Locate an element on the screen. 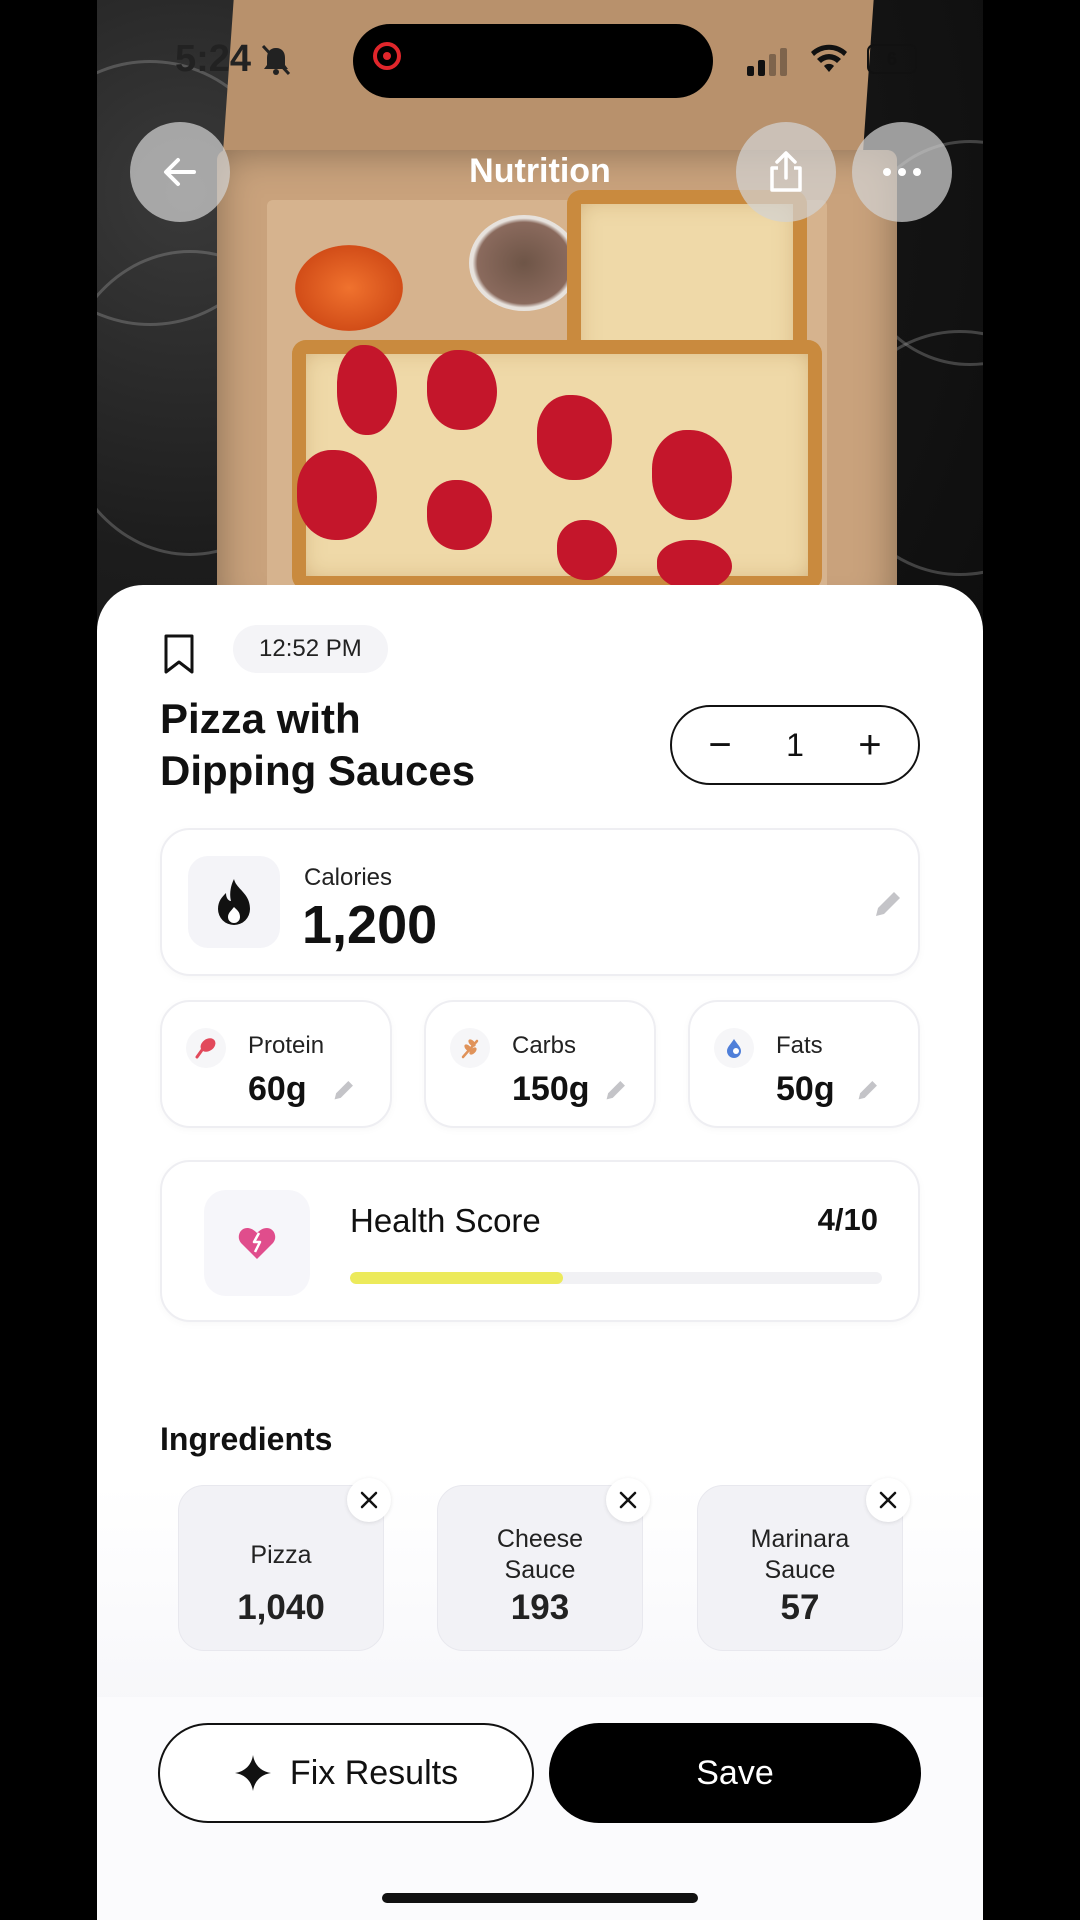 Image resolution: width=1080 pixels, height=1920 pixels. ingredient-name-line1: Cheese is located at coordinates (540, 1539).